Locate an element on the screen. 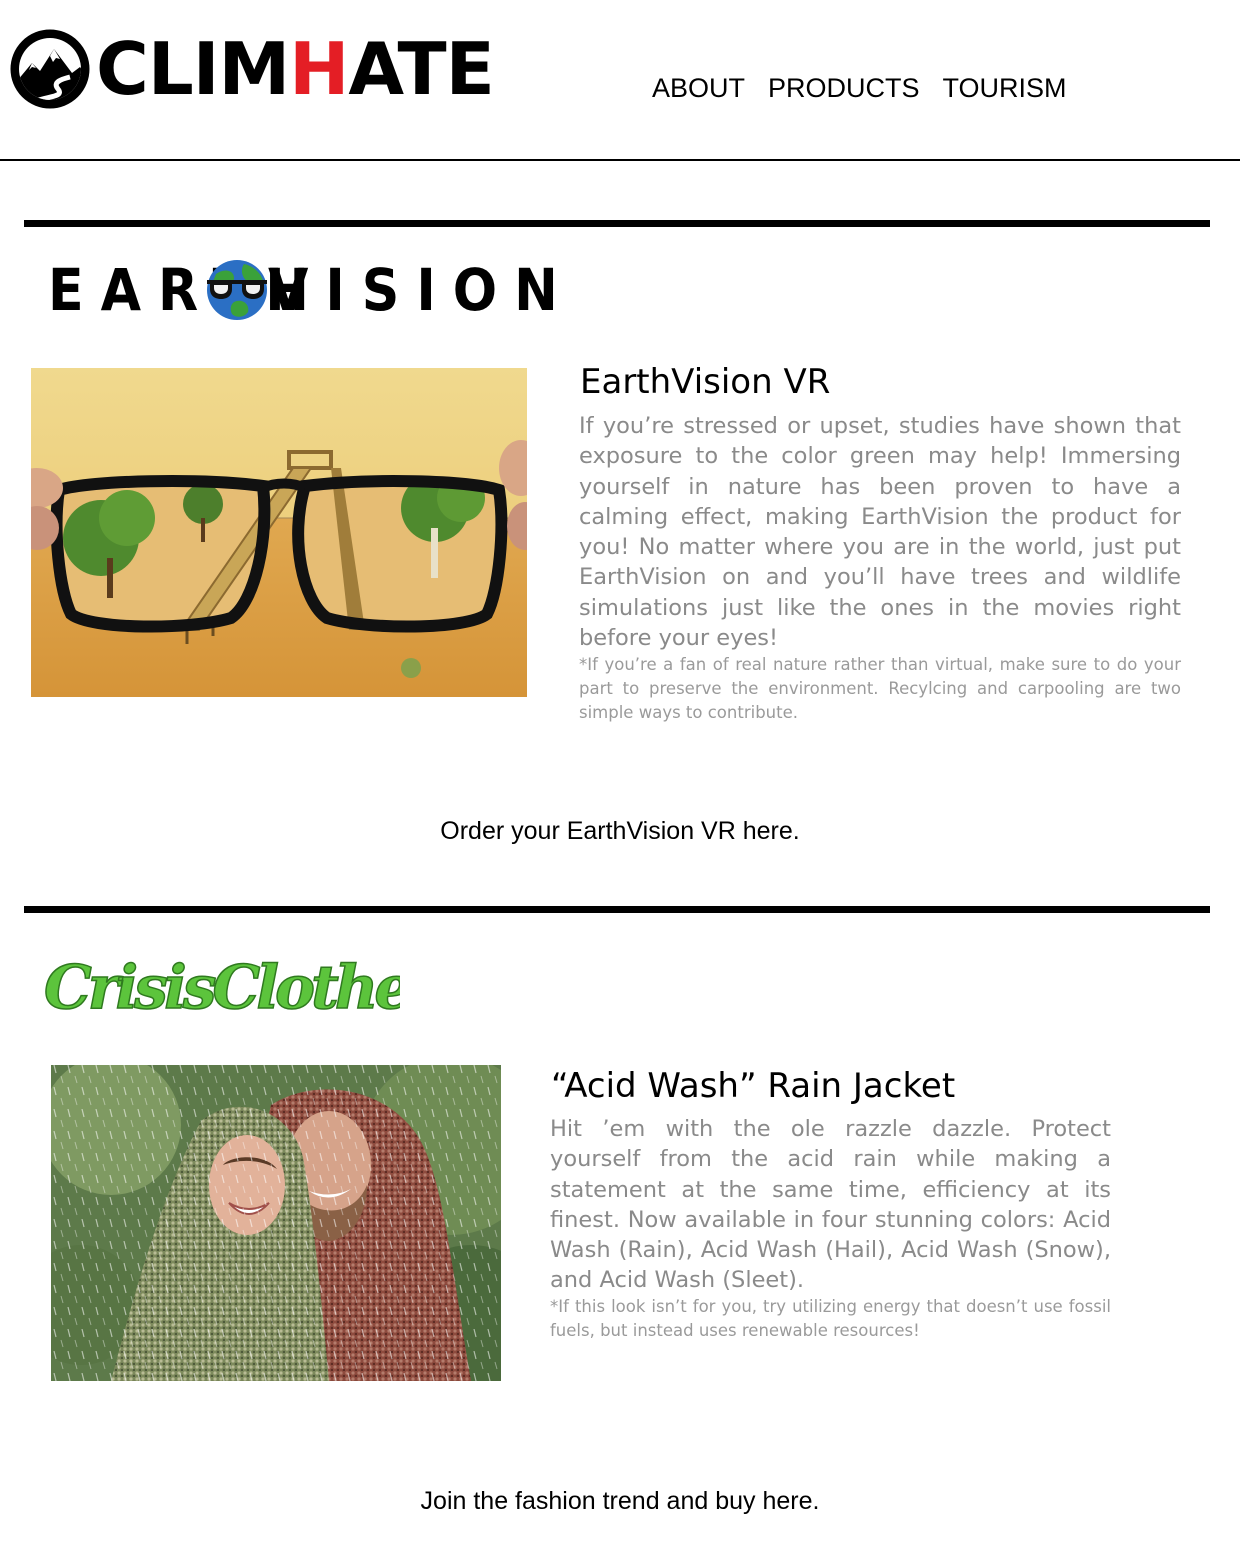 This screenshot has width=1240, height=1546. globe-sunglasses-icon is located at coordinates (237, 290).